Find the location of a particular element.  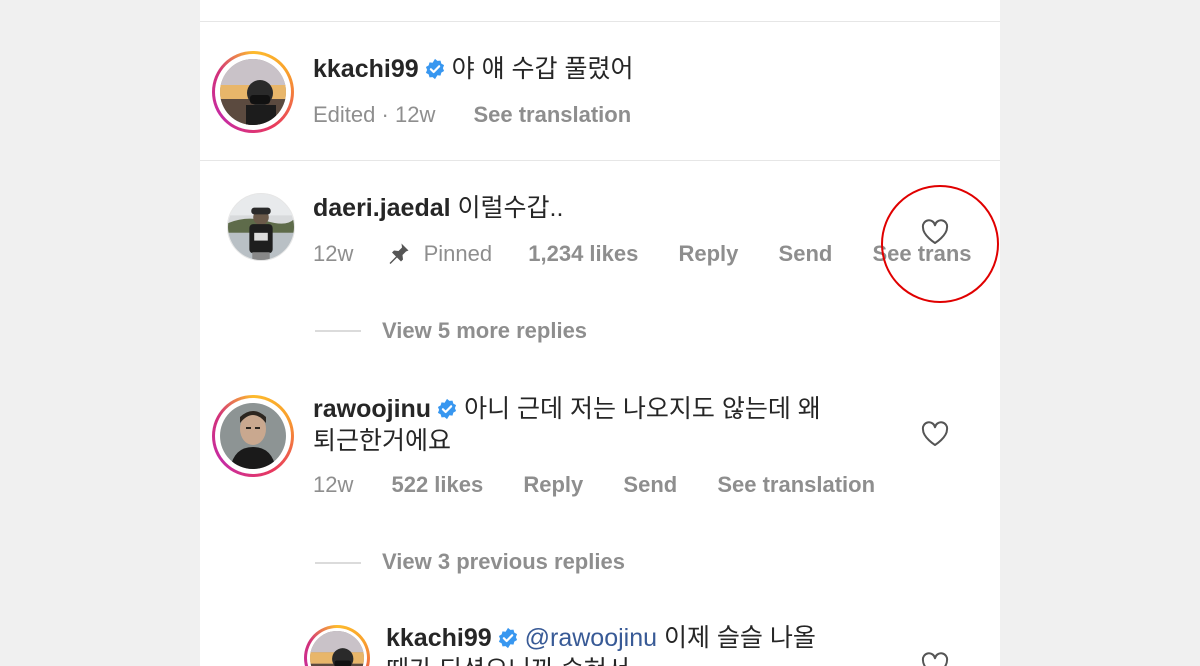

mention-link: @rawoojinu is located at coordinates (591, 638).